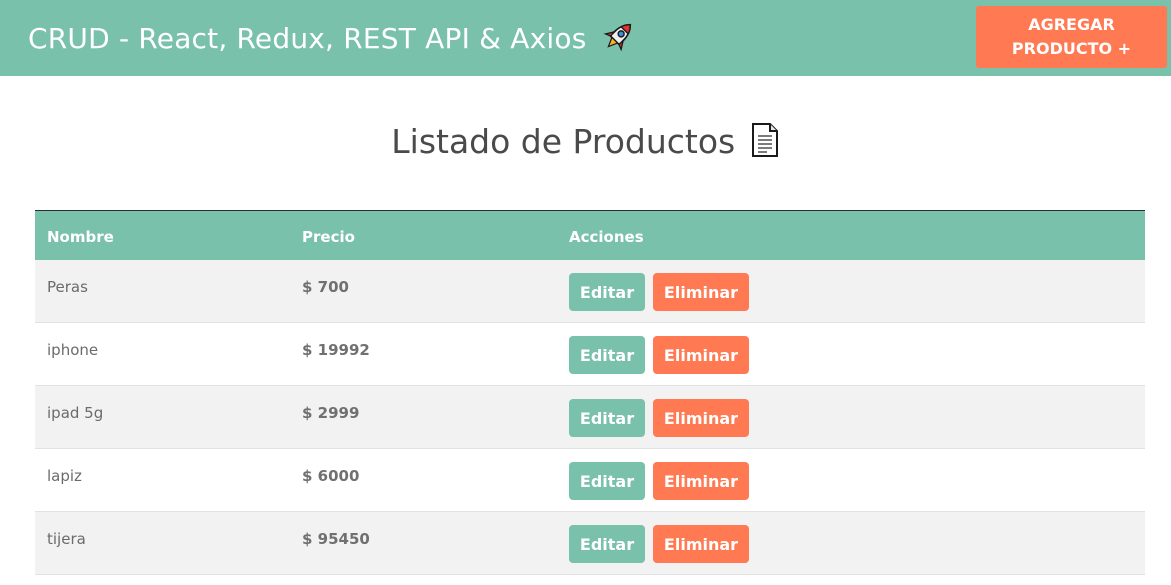 The image size is (1171, 585). Describe the element at coordinates (66, 539) in the screenshot. I see `product-name: tijera` at that location.